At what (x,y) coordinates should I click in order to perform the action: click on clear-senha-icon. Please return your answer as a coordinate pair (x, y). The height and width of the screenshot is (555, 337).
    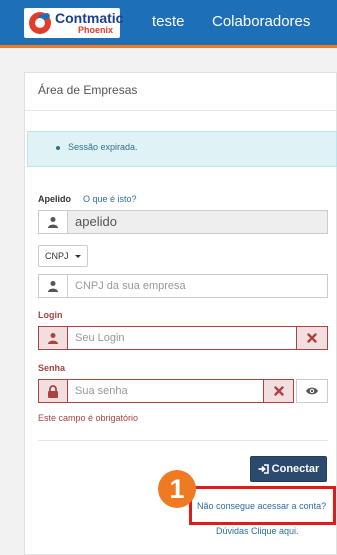
    Looking at the image, I should click on (278, 391).